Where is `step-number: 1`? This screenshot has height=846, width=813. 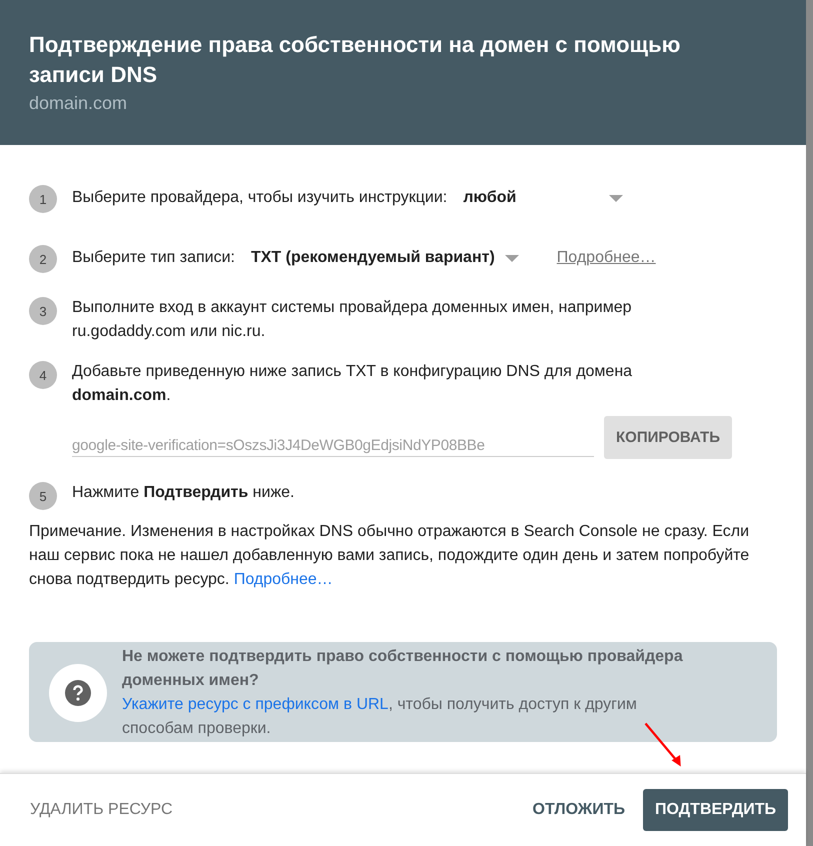 step-number: 1 is located at coordinates (43, 199).